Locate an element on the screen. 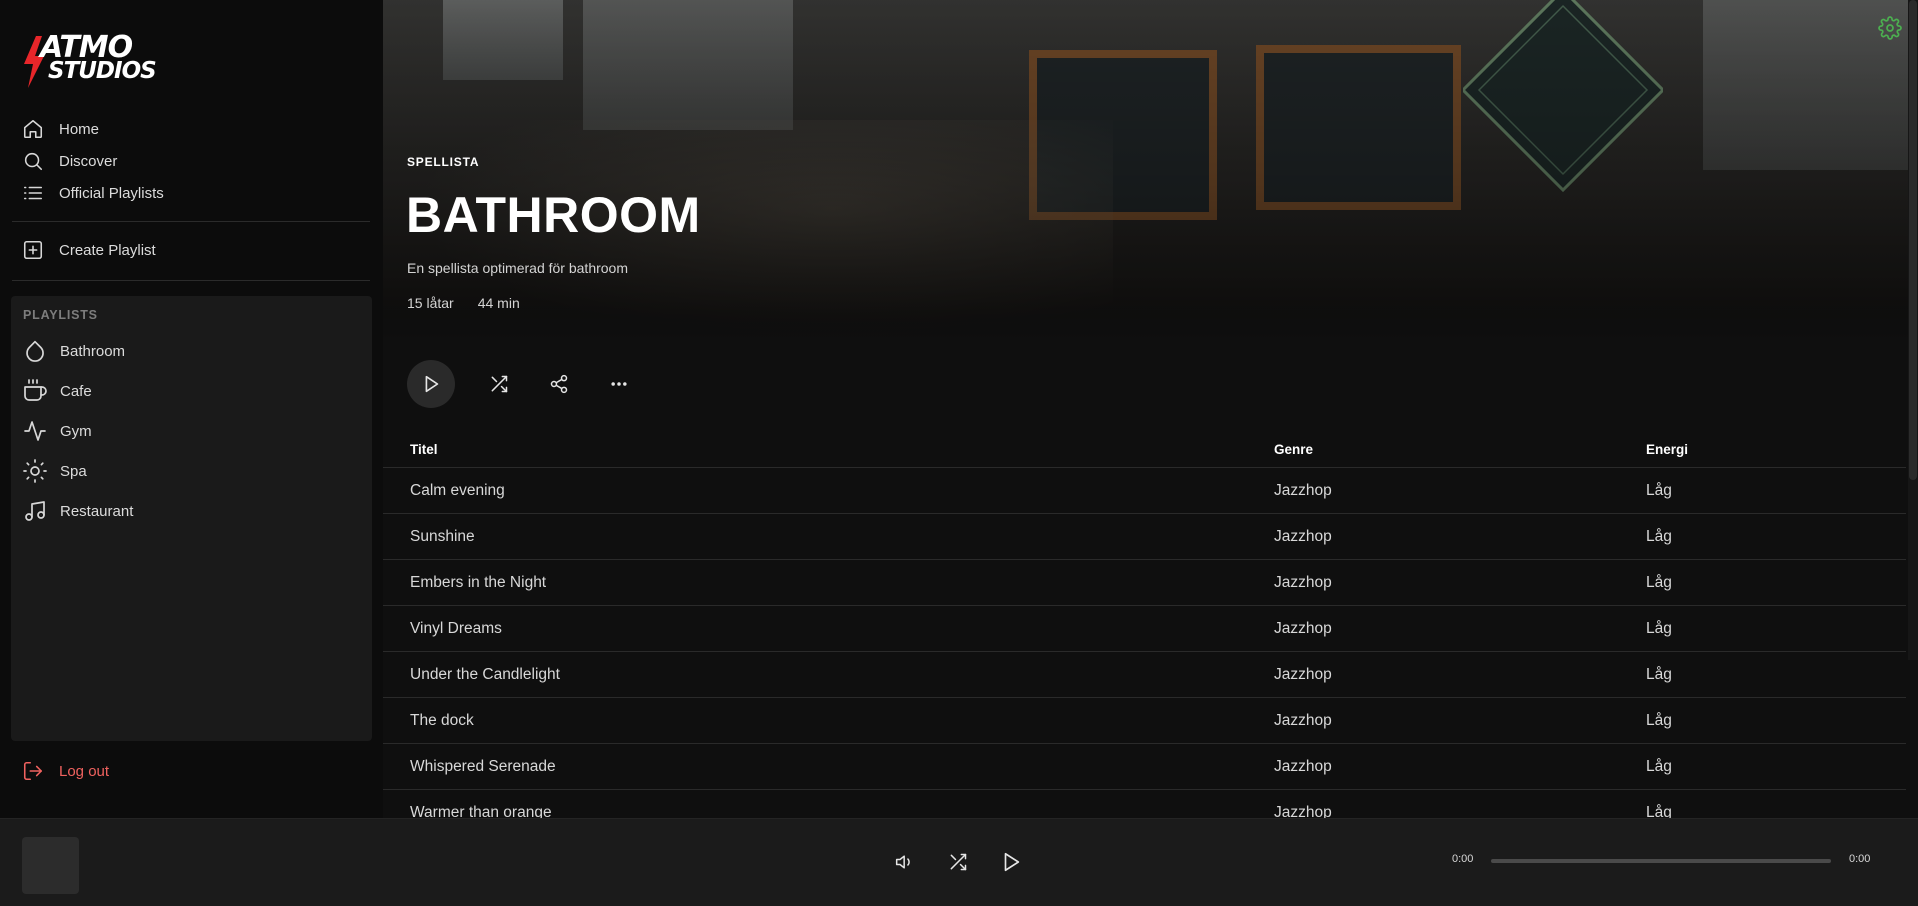  create-playlist-label: Create Playlist is located at coordinates (107, 250).